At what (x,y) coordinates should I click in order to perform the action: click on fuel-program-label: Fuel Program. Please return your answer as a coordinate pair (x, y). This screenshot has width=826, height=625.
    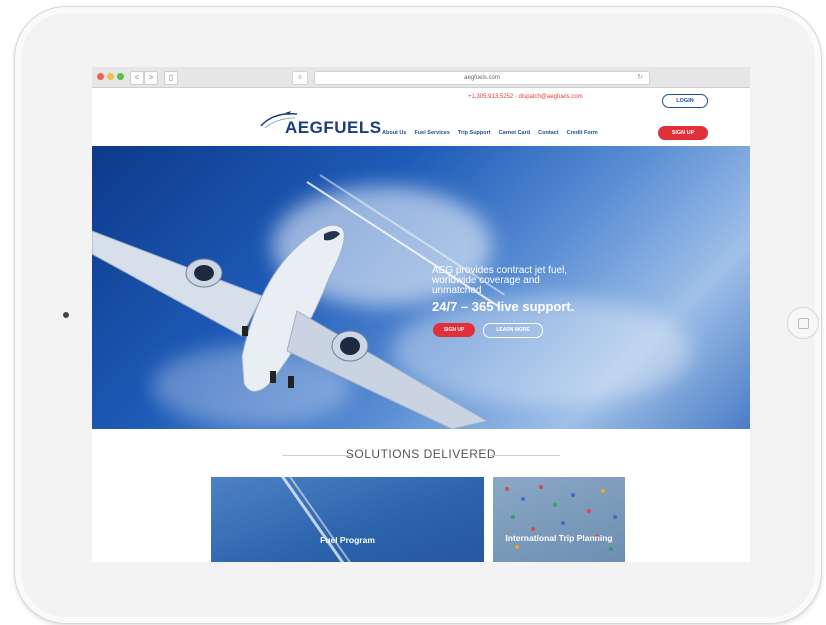
    Looking at the image, I should click on (347, 540).